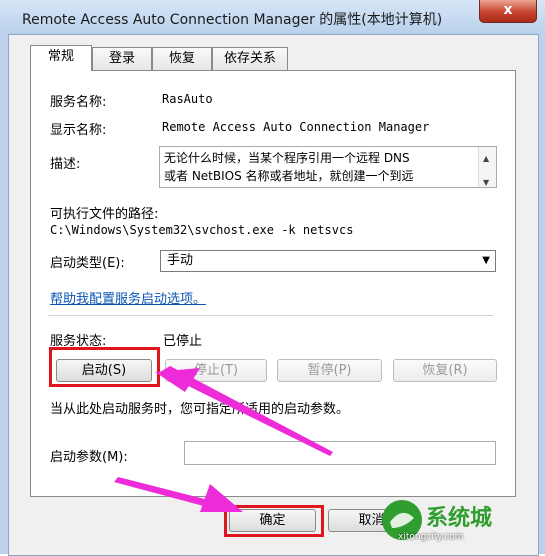  I want to click on watermark-text: 系统城, so click(459, 518).